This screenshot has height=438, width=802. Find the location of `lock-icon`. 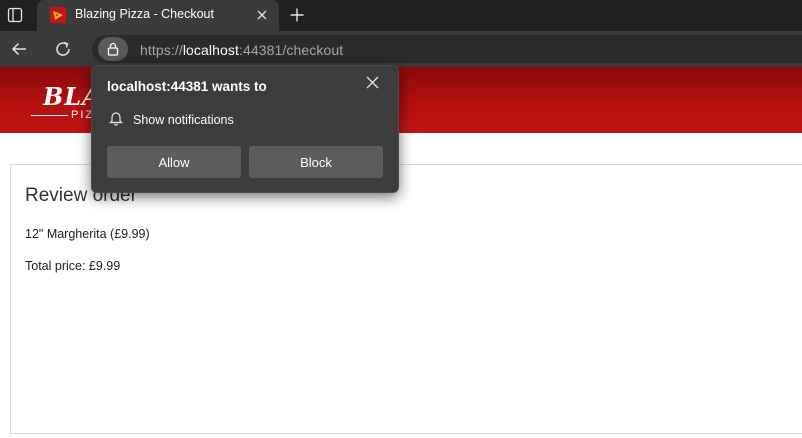

lock-icon is located at coordinates (113, 49).